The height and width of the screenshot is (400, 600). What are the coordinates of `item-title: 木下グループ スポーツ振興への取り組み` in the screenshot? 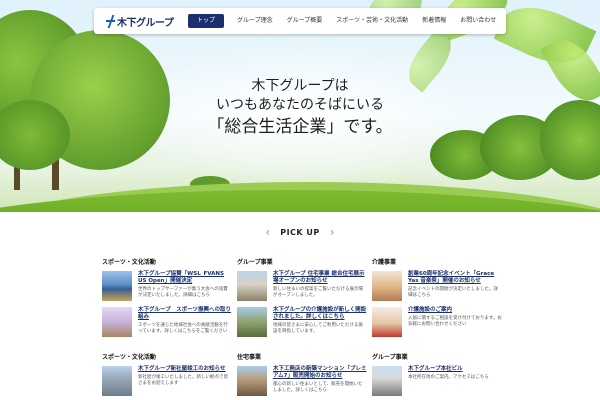 It's located at (185, 314).